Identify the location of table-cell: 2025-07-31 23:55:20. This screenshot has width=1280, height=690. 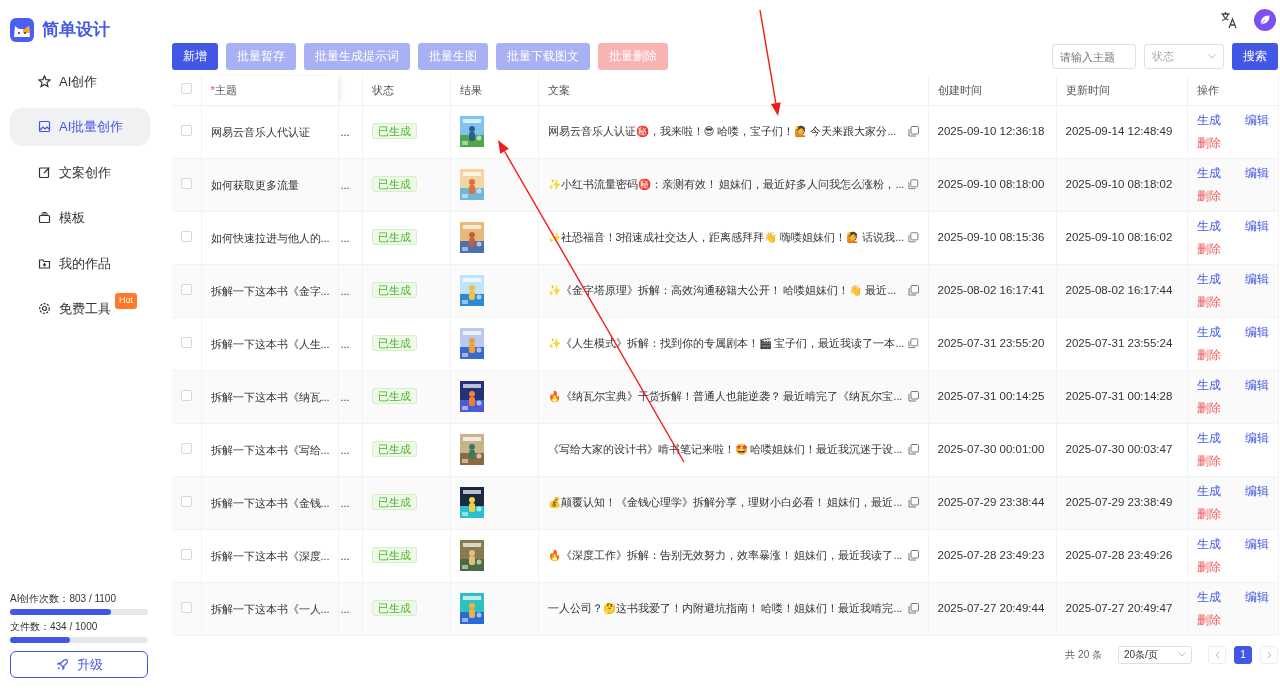
(991, 343).